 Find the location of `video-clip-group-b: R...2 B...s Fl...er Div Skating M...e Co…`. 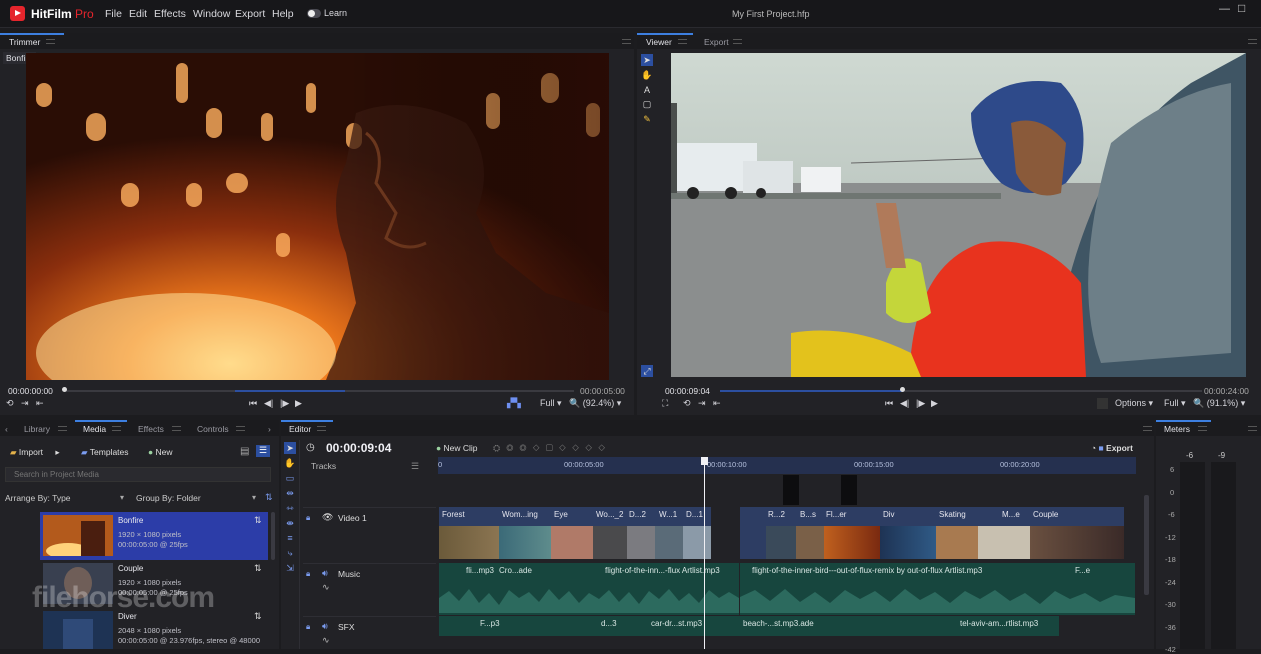

video-clip-group-b: R...2 B...s Fl...er Div Skating M...e Co… is located at coordinates (932, 533).